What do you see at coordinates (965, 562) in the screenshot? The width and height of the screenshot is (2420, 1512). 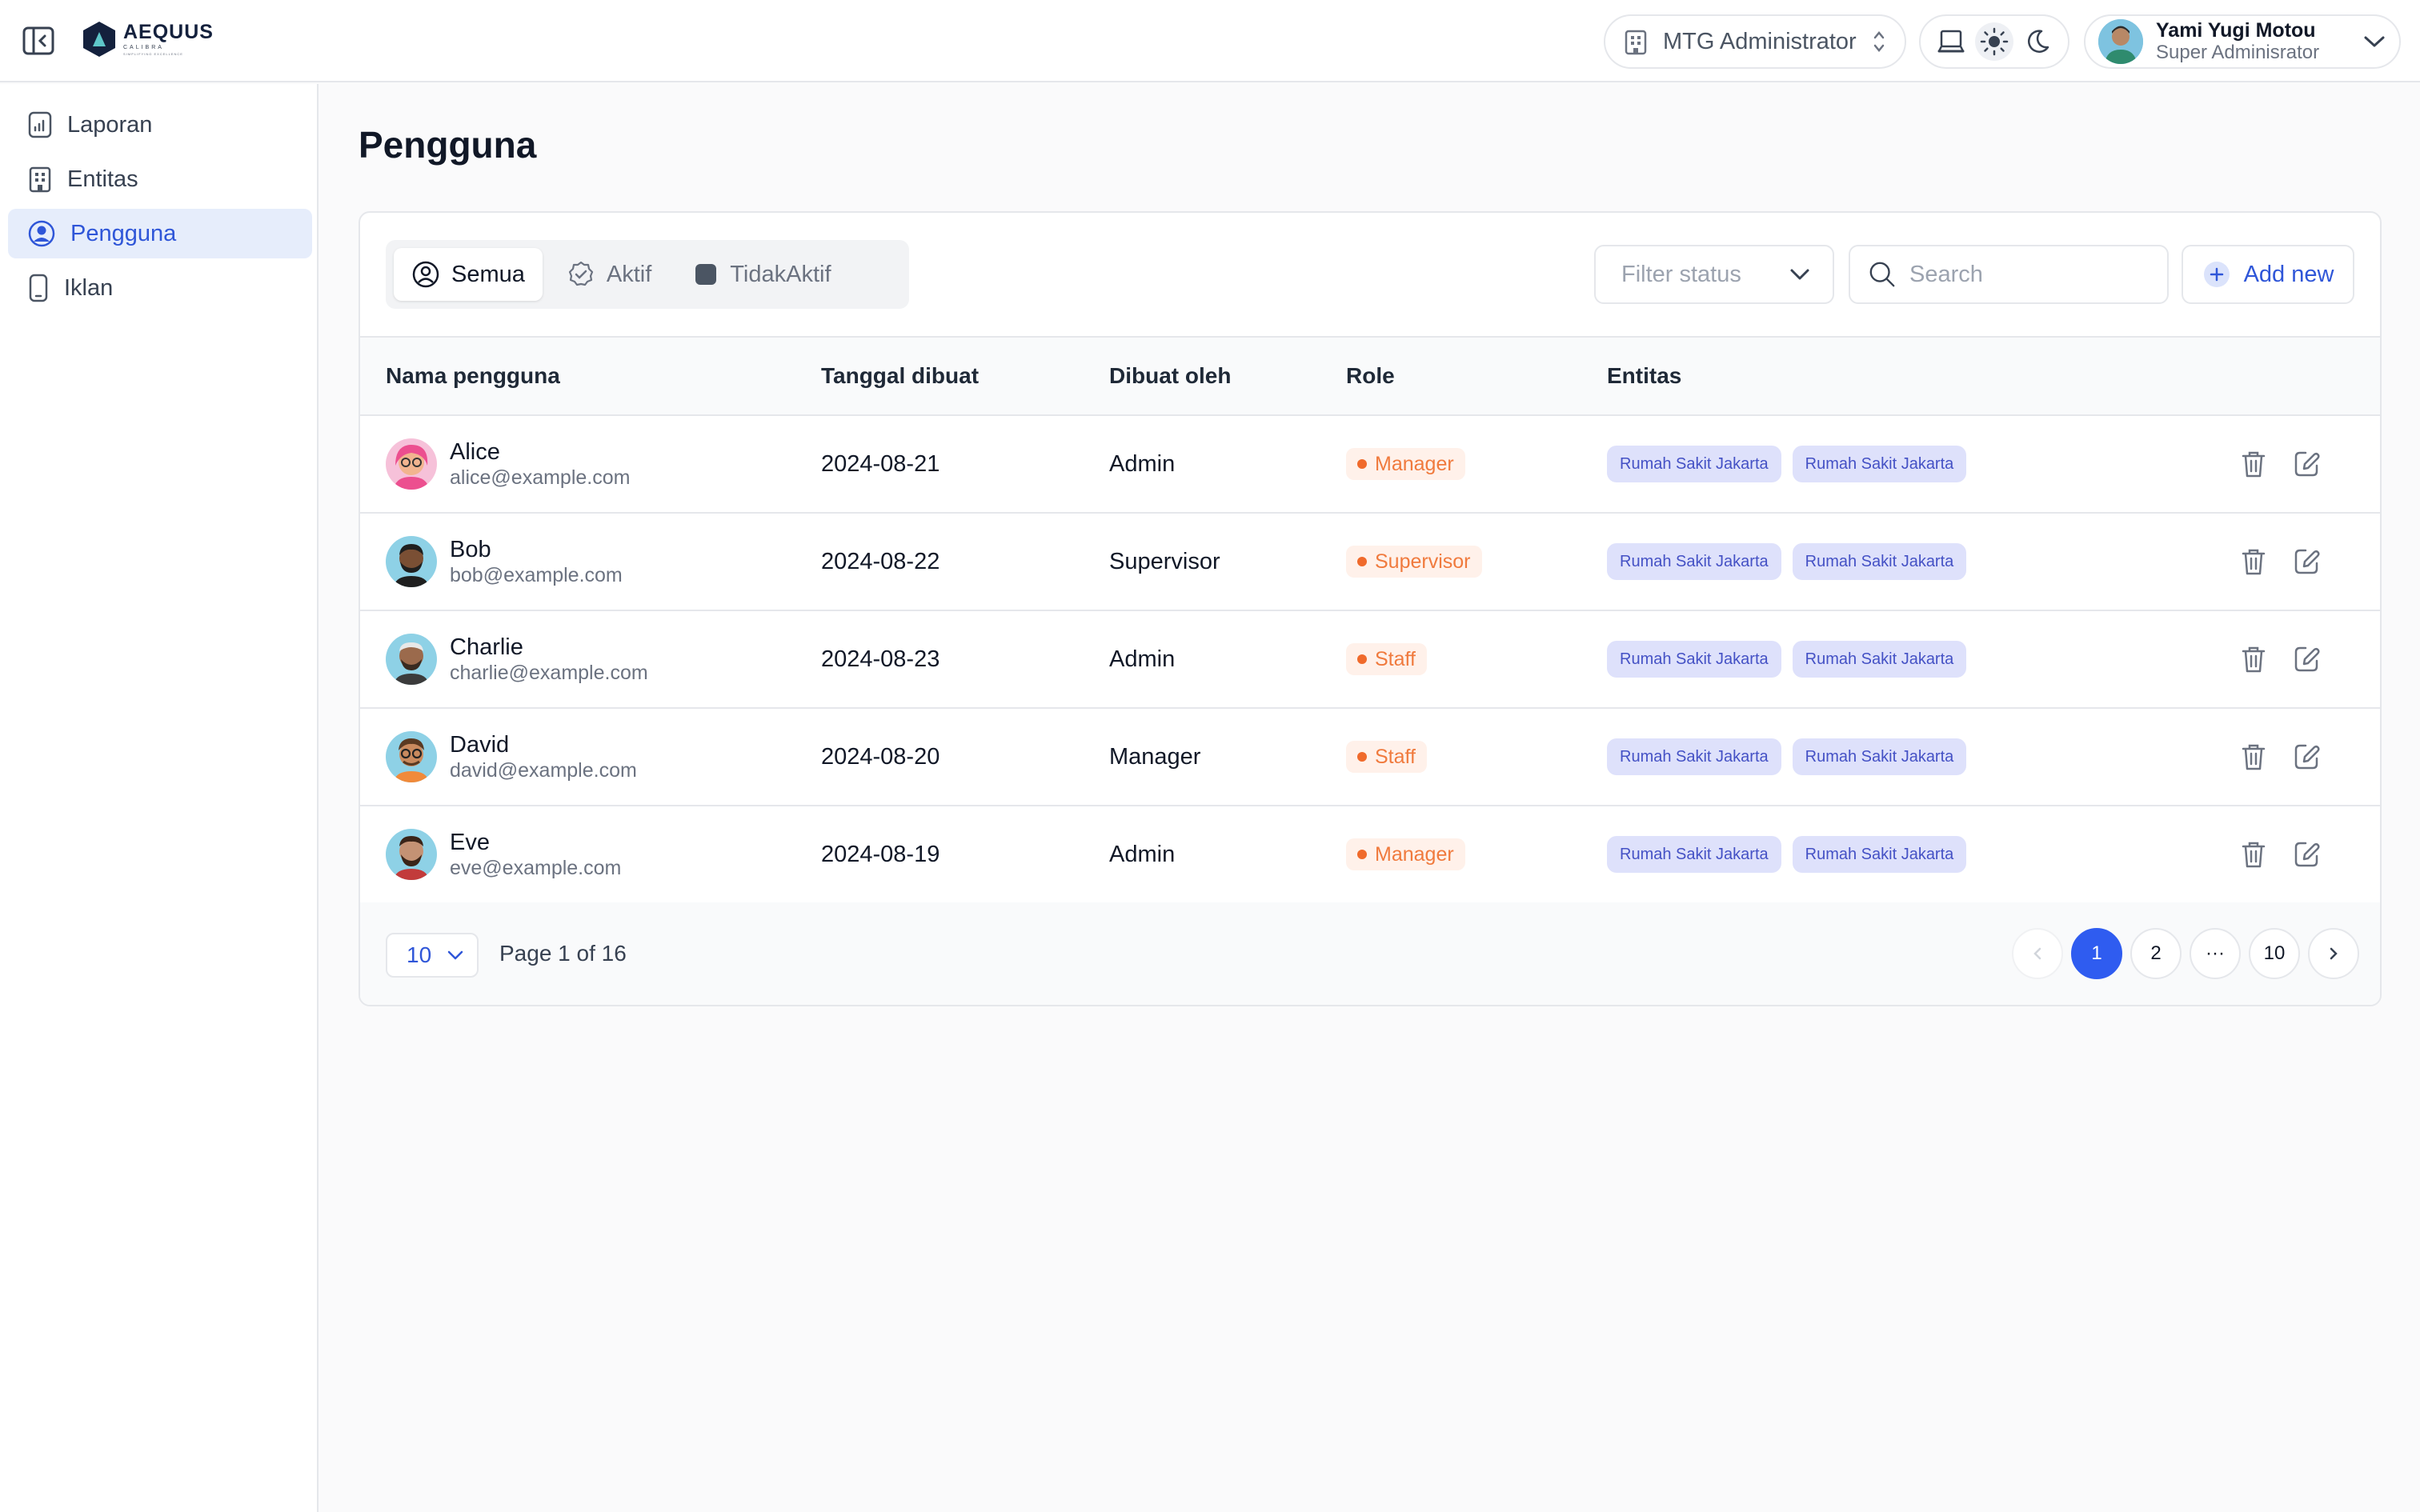 I see `created-date: 2024-08-22` at bounding box center [965, 562].